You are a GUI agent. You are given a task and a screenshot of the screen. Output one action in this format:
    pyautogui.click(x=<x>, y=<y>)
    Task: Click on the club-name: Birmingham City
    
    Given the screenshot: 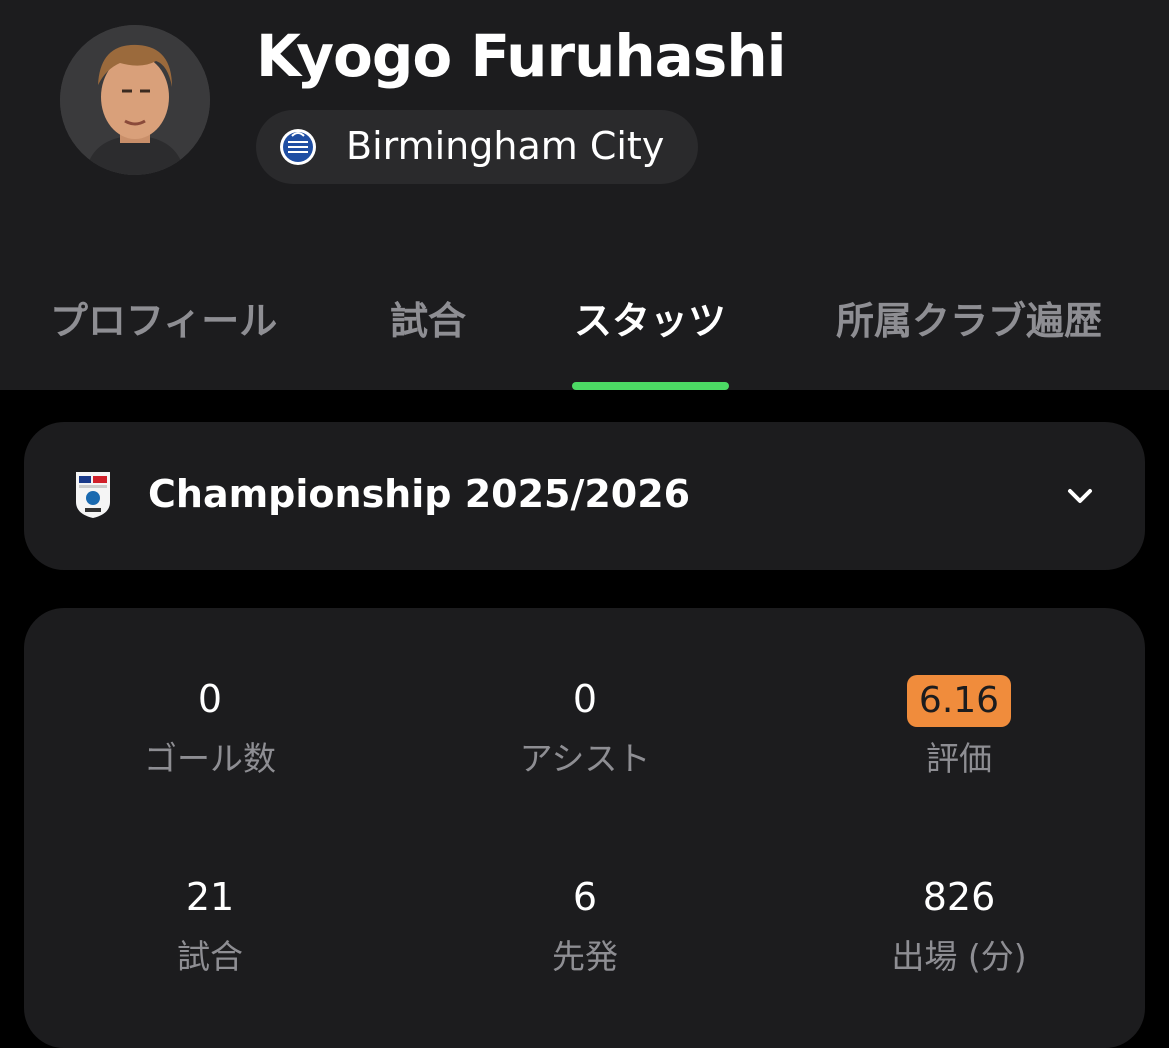 What is the action you would take?
    pyautogui.click(x=505, y=146)
    